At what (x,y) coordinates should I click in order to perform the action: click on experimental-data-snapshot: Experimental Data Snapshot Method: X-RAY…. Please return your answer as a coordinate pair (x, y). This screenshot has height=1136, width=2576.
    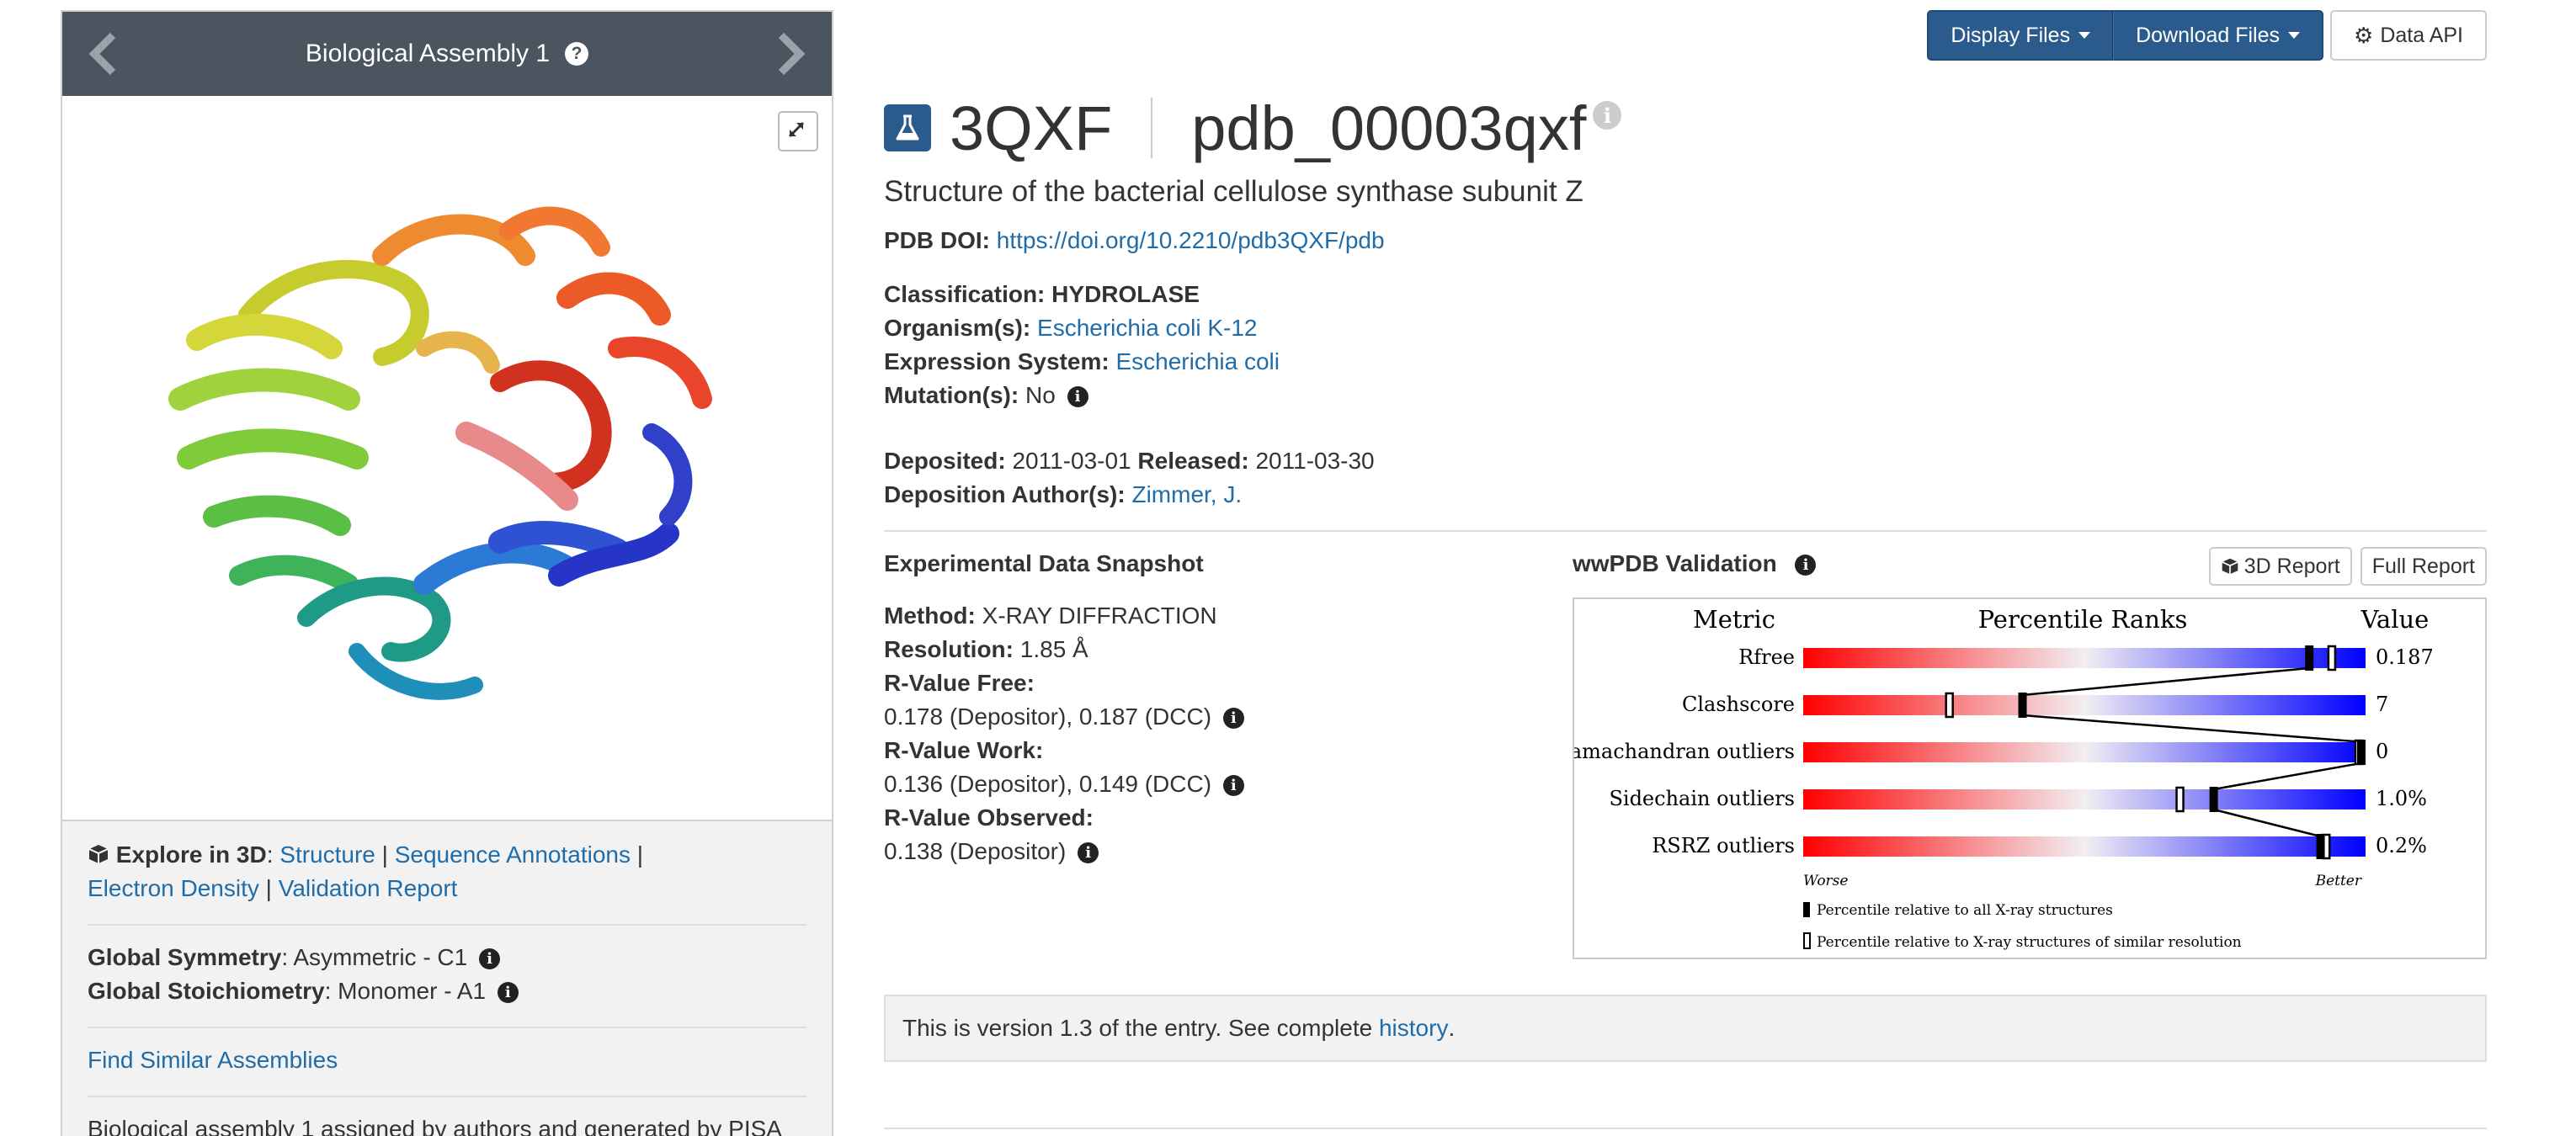
    Looking at the image, I should click on (1204, 707).